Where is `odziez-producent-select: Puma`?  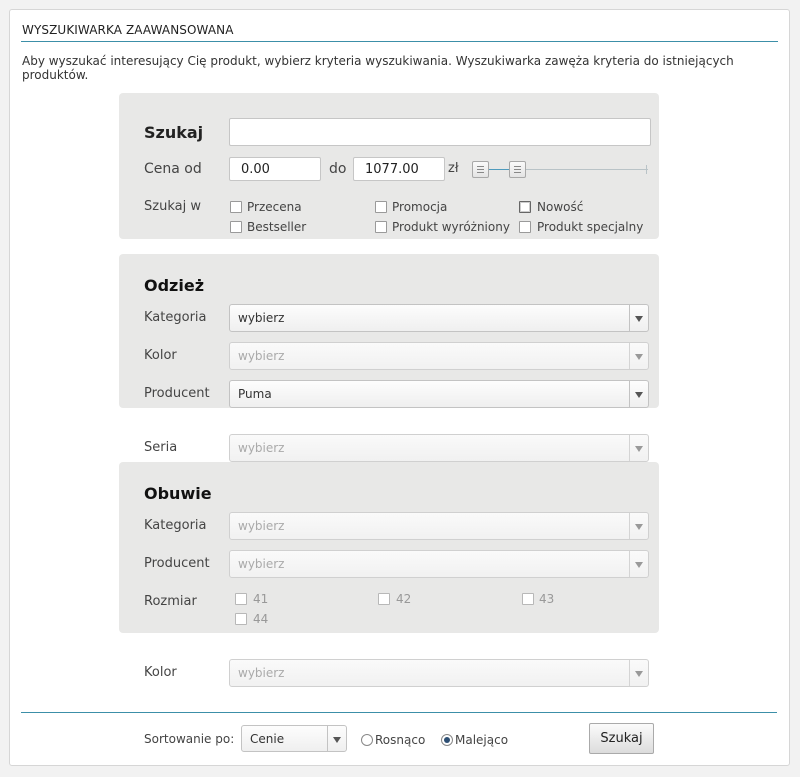 odziez-producent-select: Puma is located at coordinates (439, 394).